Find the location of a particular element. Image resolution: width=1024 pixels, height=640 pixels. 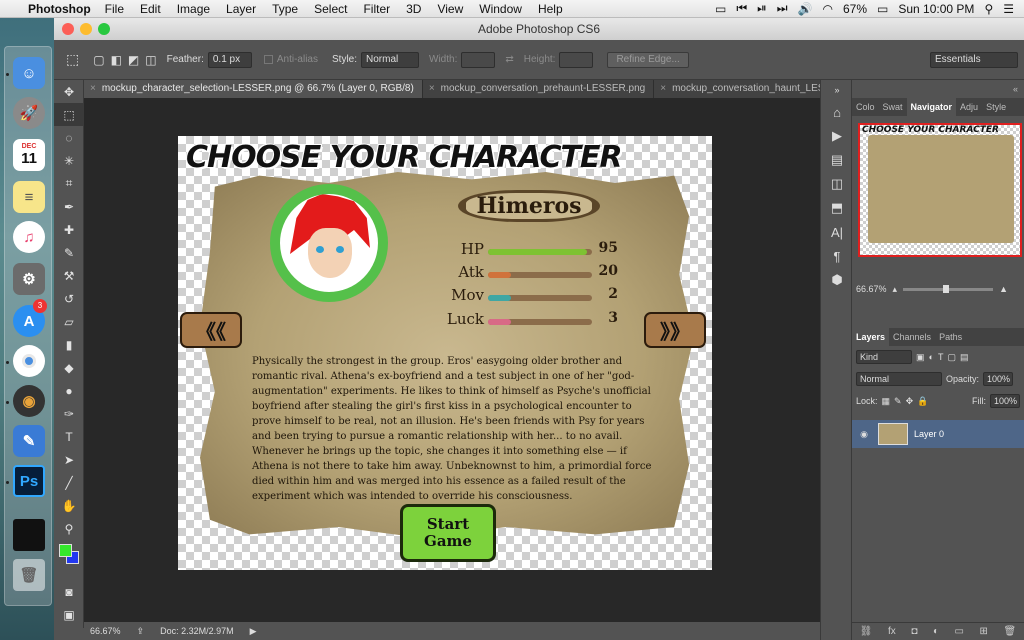

brush-tool-icon: ✎ is located at coordinates (69, 252).